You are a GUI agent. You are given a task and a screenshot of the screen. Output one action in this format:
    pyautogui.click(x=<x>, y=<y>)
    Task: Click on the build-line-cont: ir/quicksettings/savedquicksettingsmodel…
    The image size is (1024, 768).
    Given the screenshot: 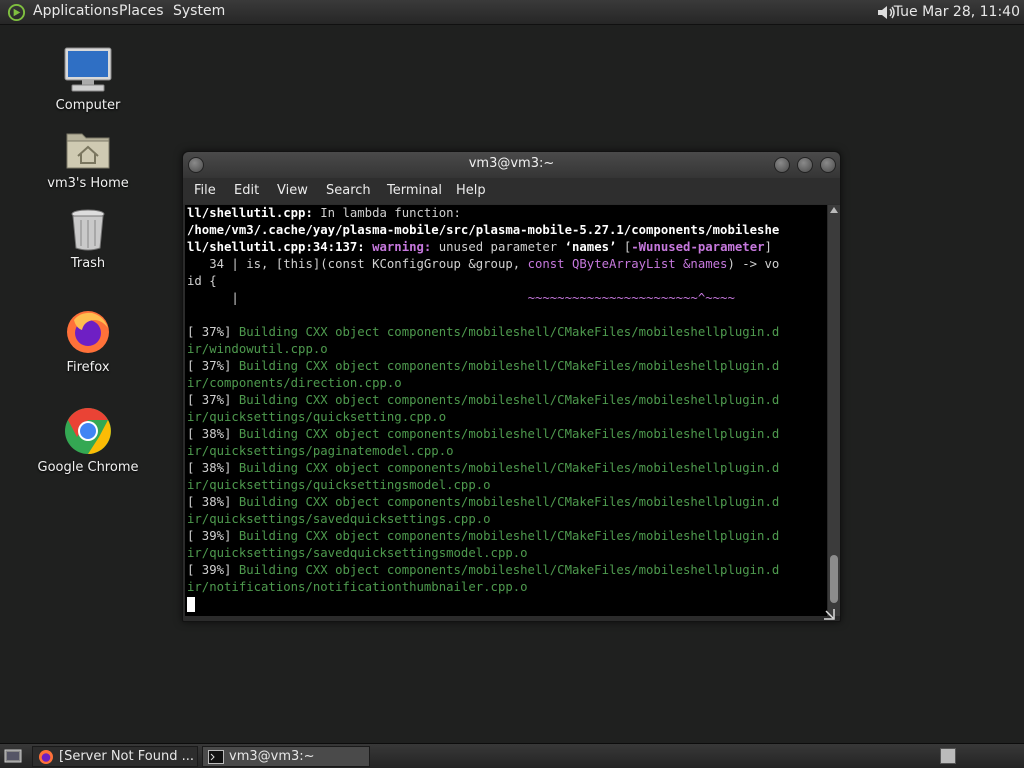 What is the action you would take?
    pyautogui.click(x=357, y=553)
    